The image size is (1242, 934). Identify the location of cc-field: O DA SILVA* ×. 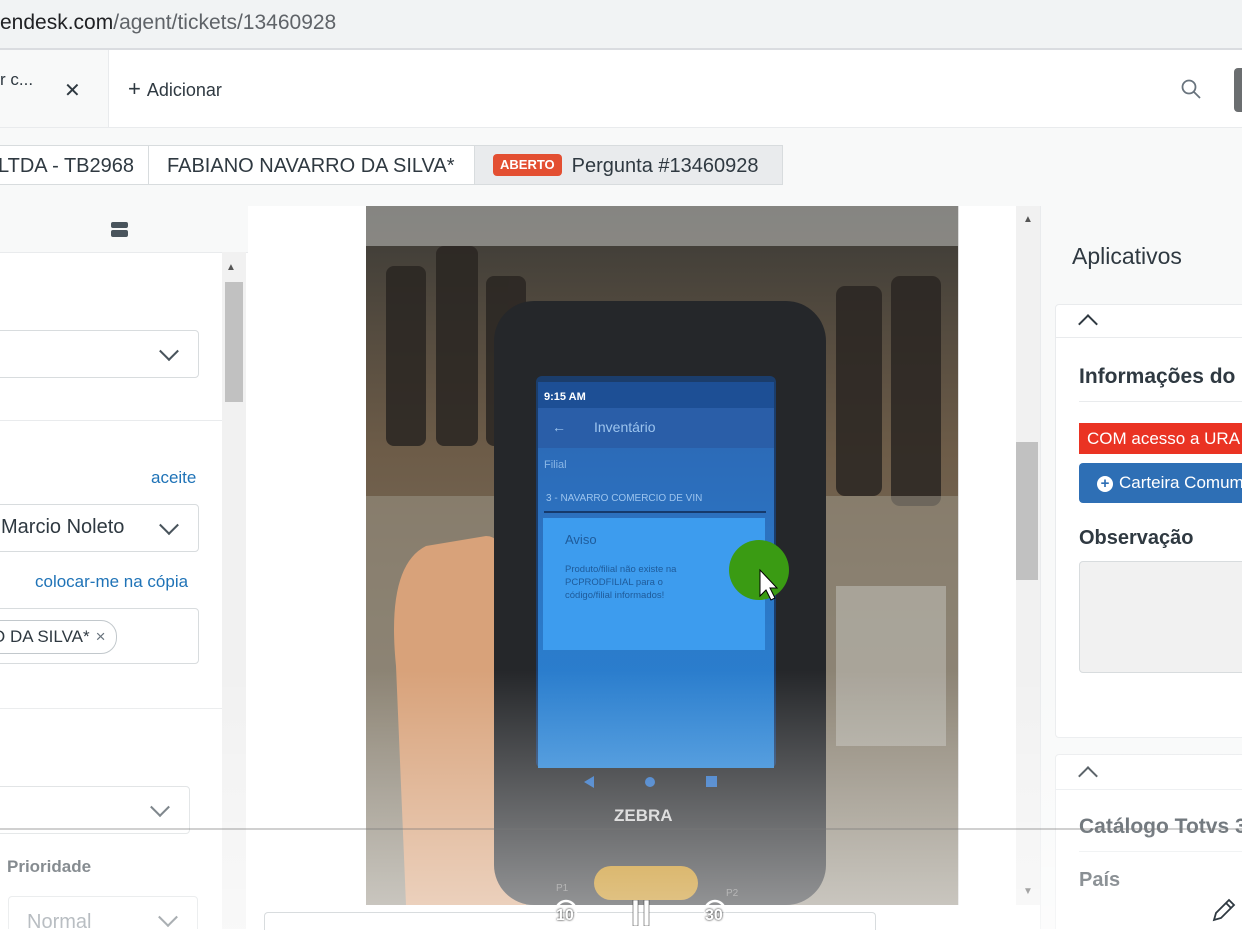
(99, 636).